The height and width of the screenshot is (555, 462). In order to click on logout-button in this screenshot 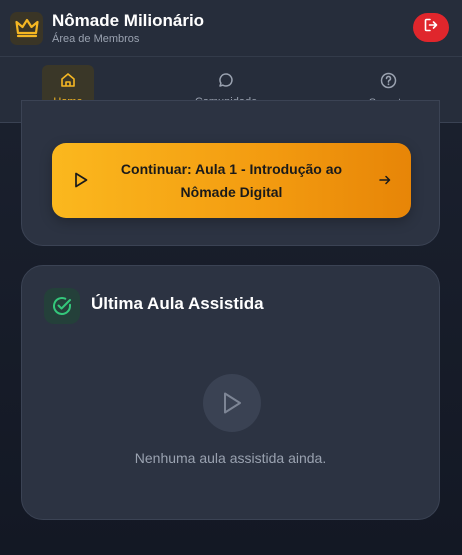, I will do `click(431, 27)`.